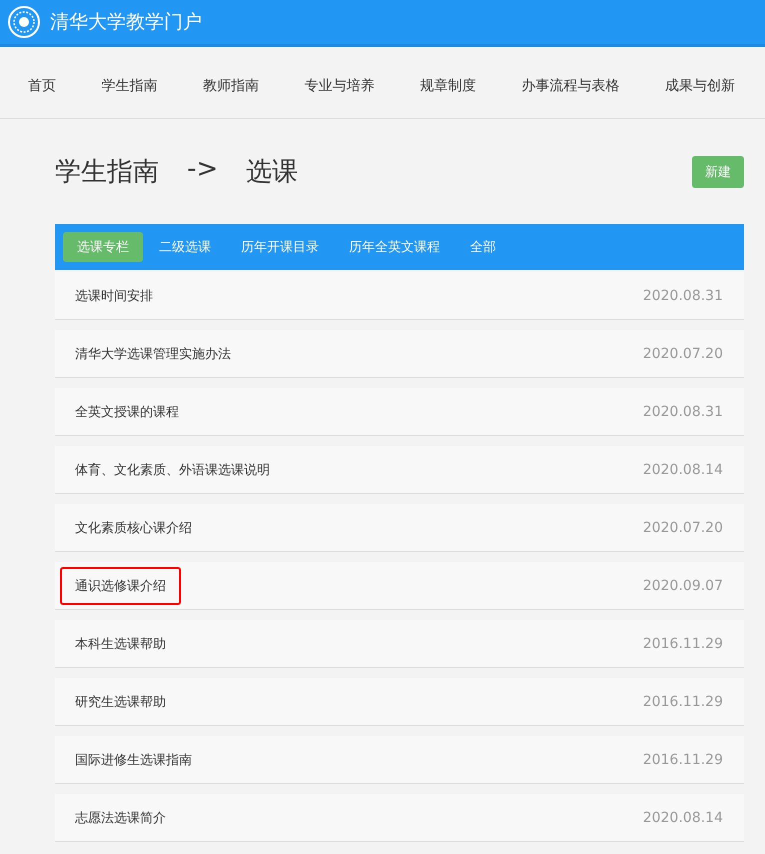  What do you see at coordinates (120, 585) in the screenshot?
I see `item-title: 通识选修课介绍` at bounding box center [120, 585].